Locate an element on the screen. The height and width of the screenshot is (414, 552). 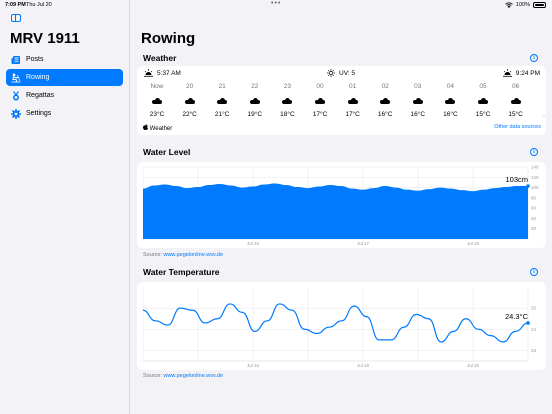
water-temperature-info-icon: i is located at coordinates (534, 272).